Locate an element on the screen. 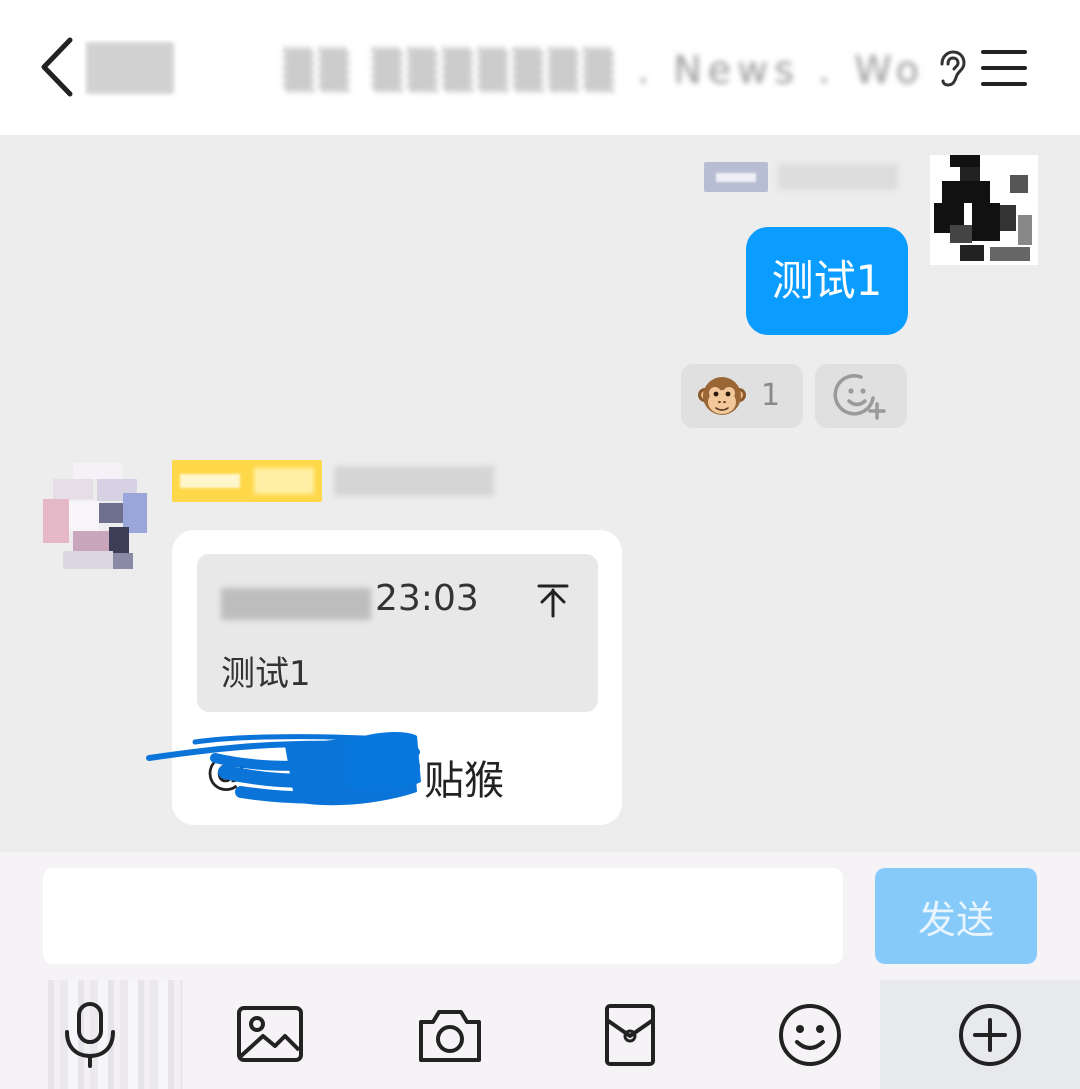 This screenshot has height=1089, width=1080. image-icon is located at coordinates (270, 1034).